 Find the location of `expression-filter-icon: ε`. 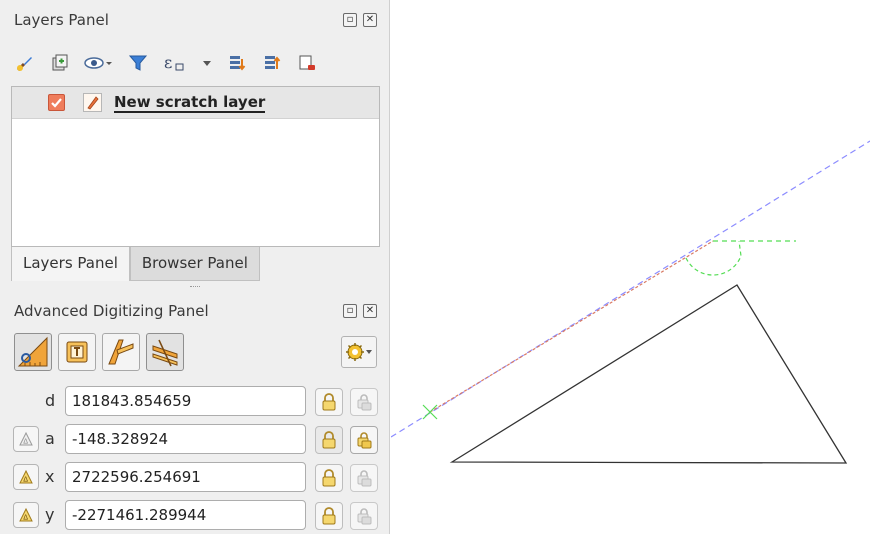

expression-filter-icon: ε is located at coordinates (175, 63).